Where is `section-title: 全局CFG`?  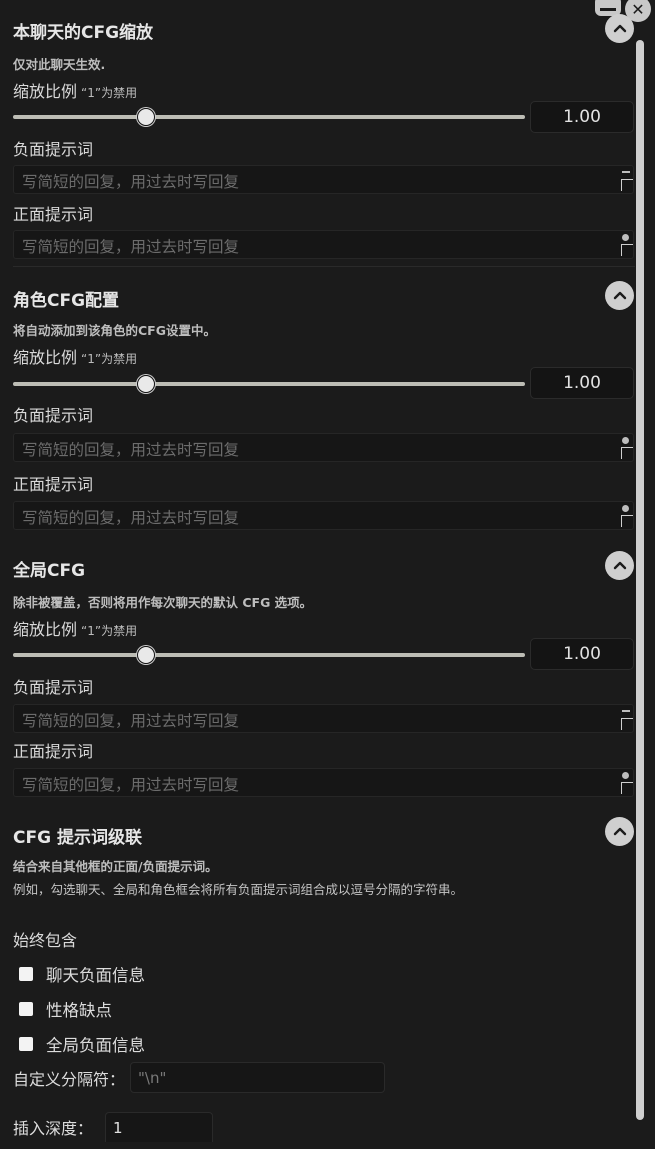 section-title: 全局CFG is located at coordinates (49, 571).